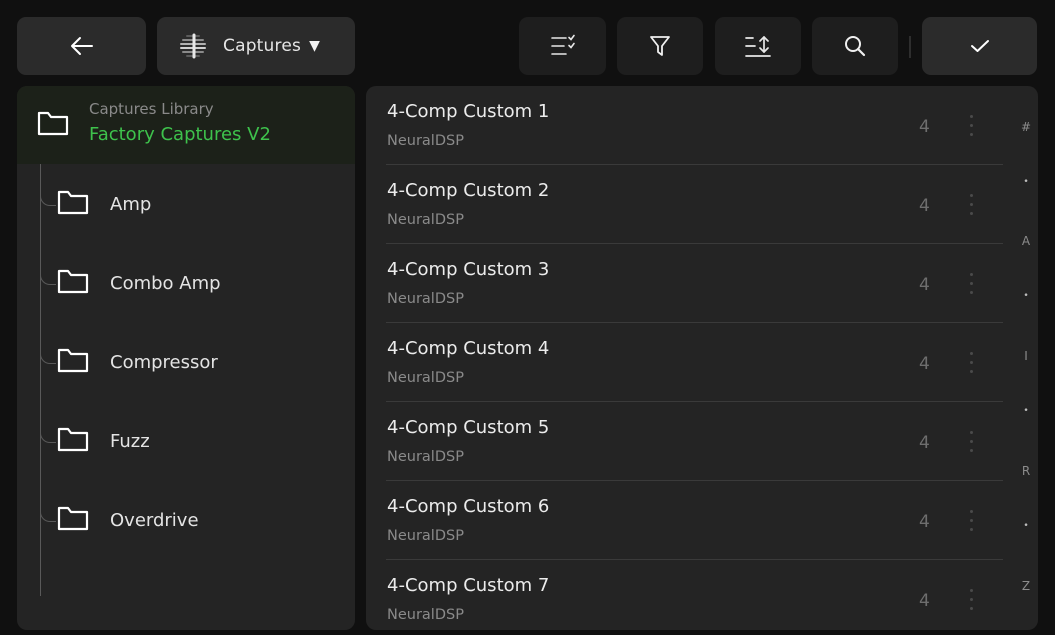 The width and height of the screenshot is (1055, 635). Describe the element at coordinates (702, 283) in the screenshot. I see `capture-row: 4-Comp Custom 3 NeuralDSP 4` at that location.